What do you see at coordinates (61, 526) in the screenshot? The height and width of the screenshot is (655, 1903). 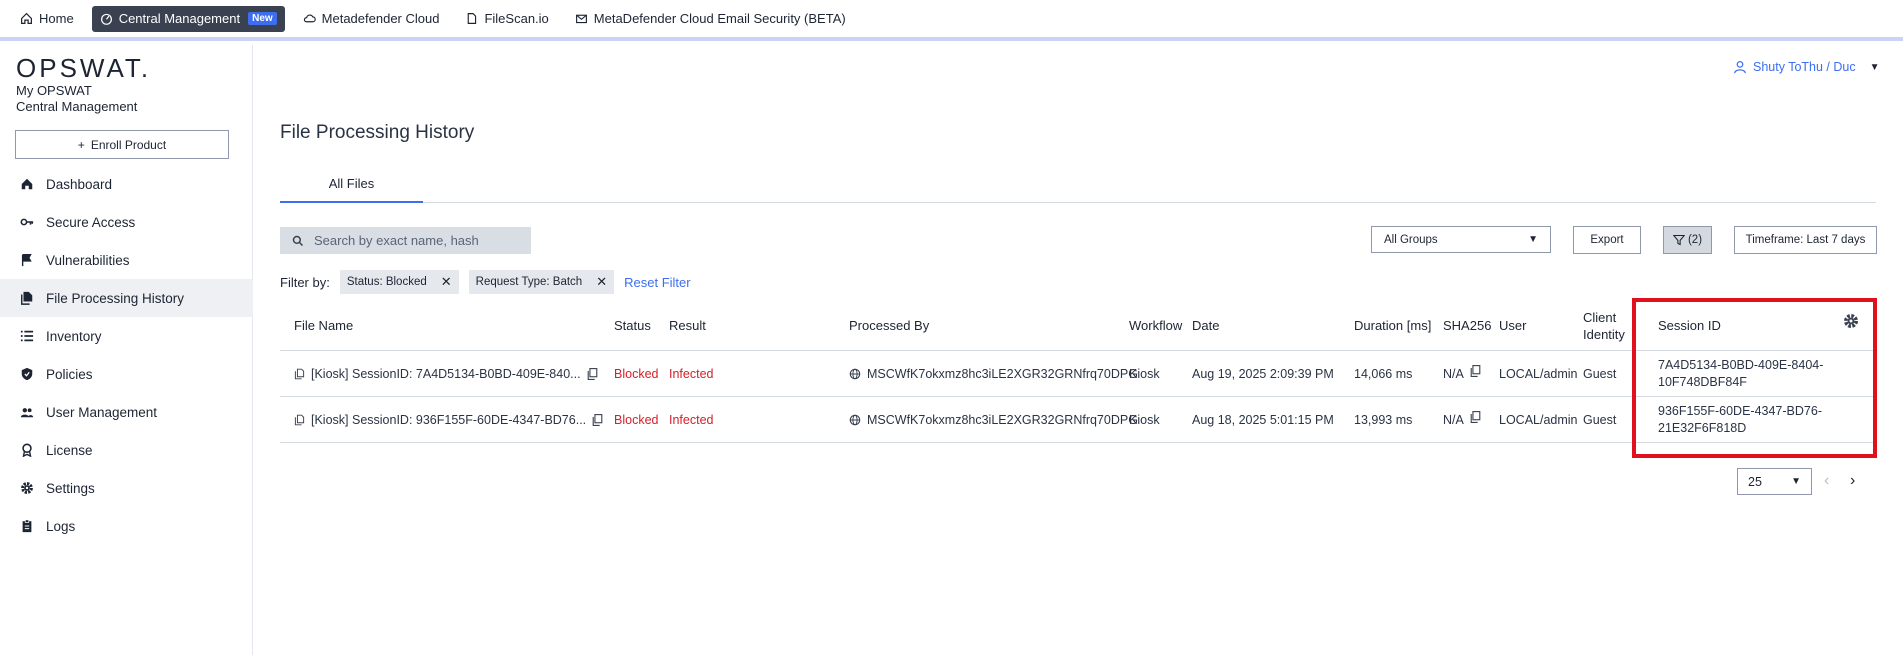 I see `sidebar-item-label: Logs` at bounding box center [61, 526].